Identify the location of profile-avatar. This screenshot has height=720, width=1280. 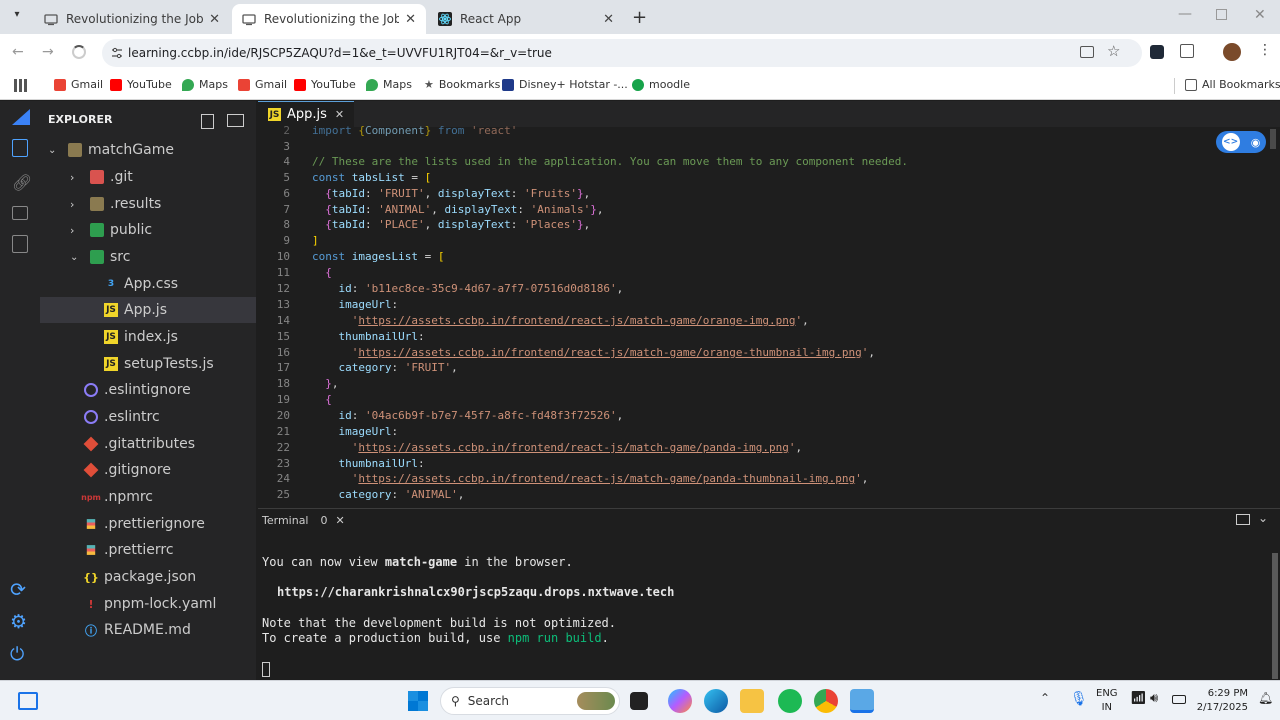
(1232, 52).